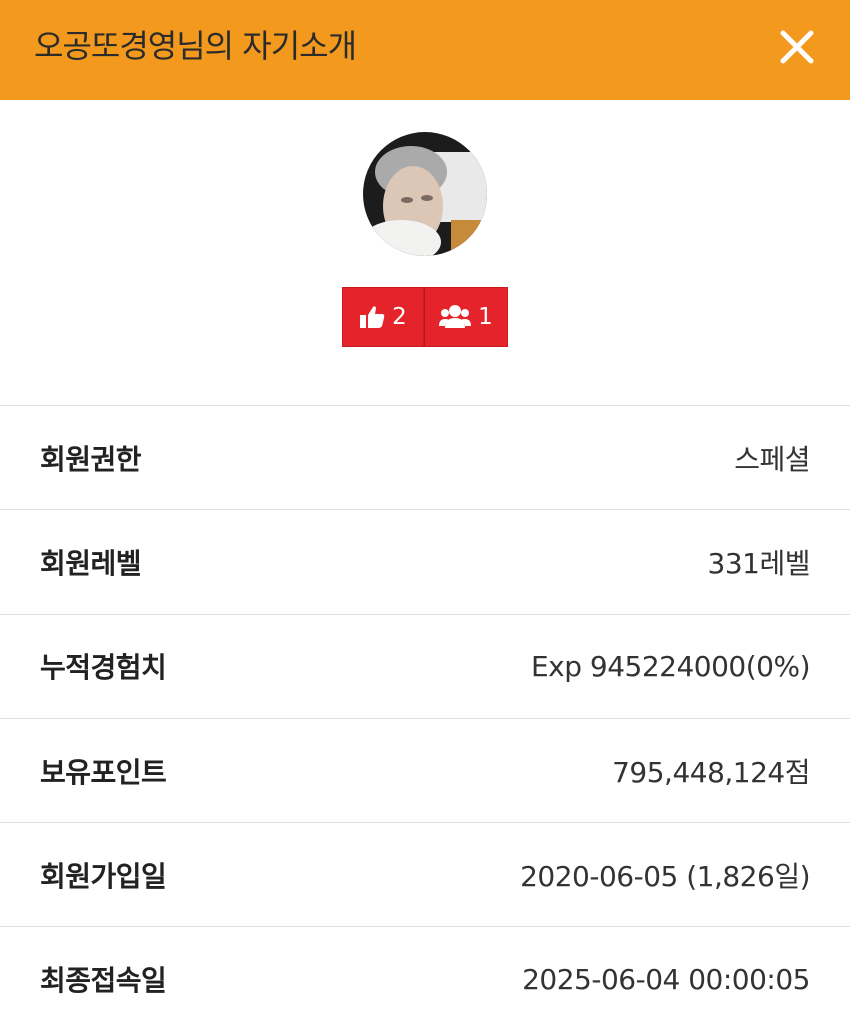 The width and height of the screenshot is (850, 1031). Describe the element at coordinates (425, 194) in the screenshot. I see `avatar` at that location.